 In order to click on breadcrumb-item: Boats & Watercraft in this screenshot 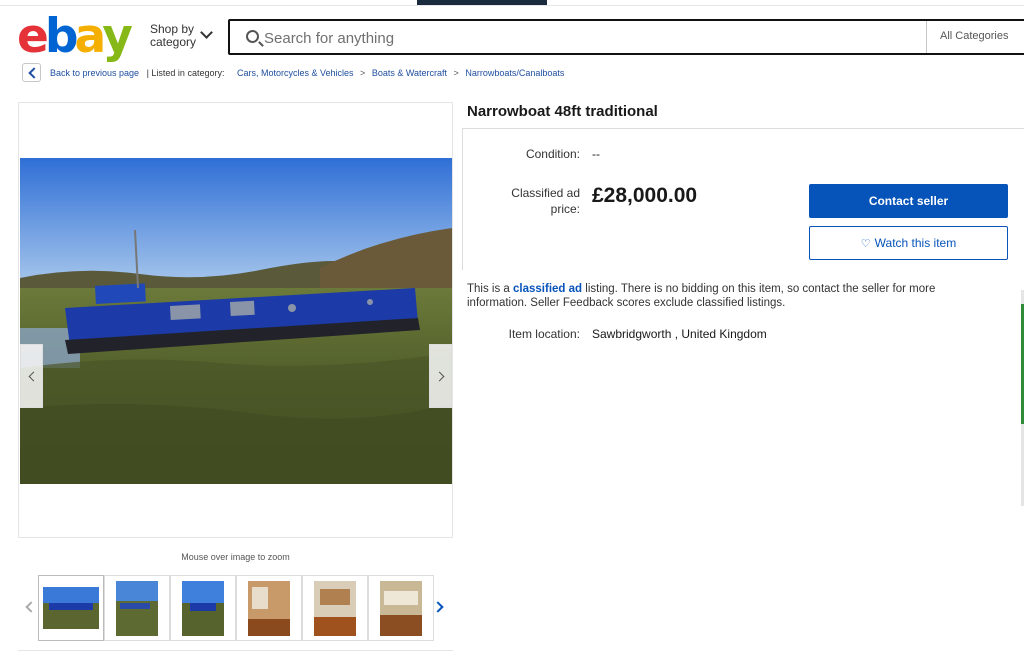, I will do `click(409, 73)`.